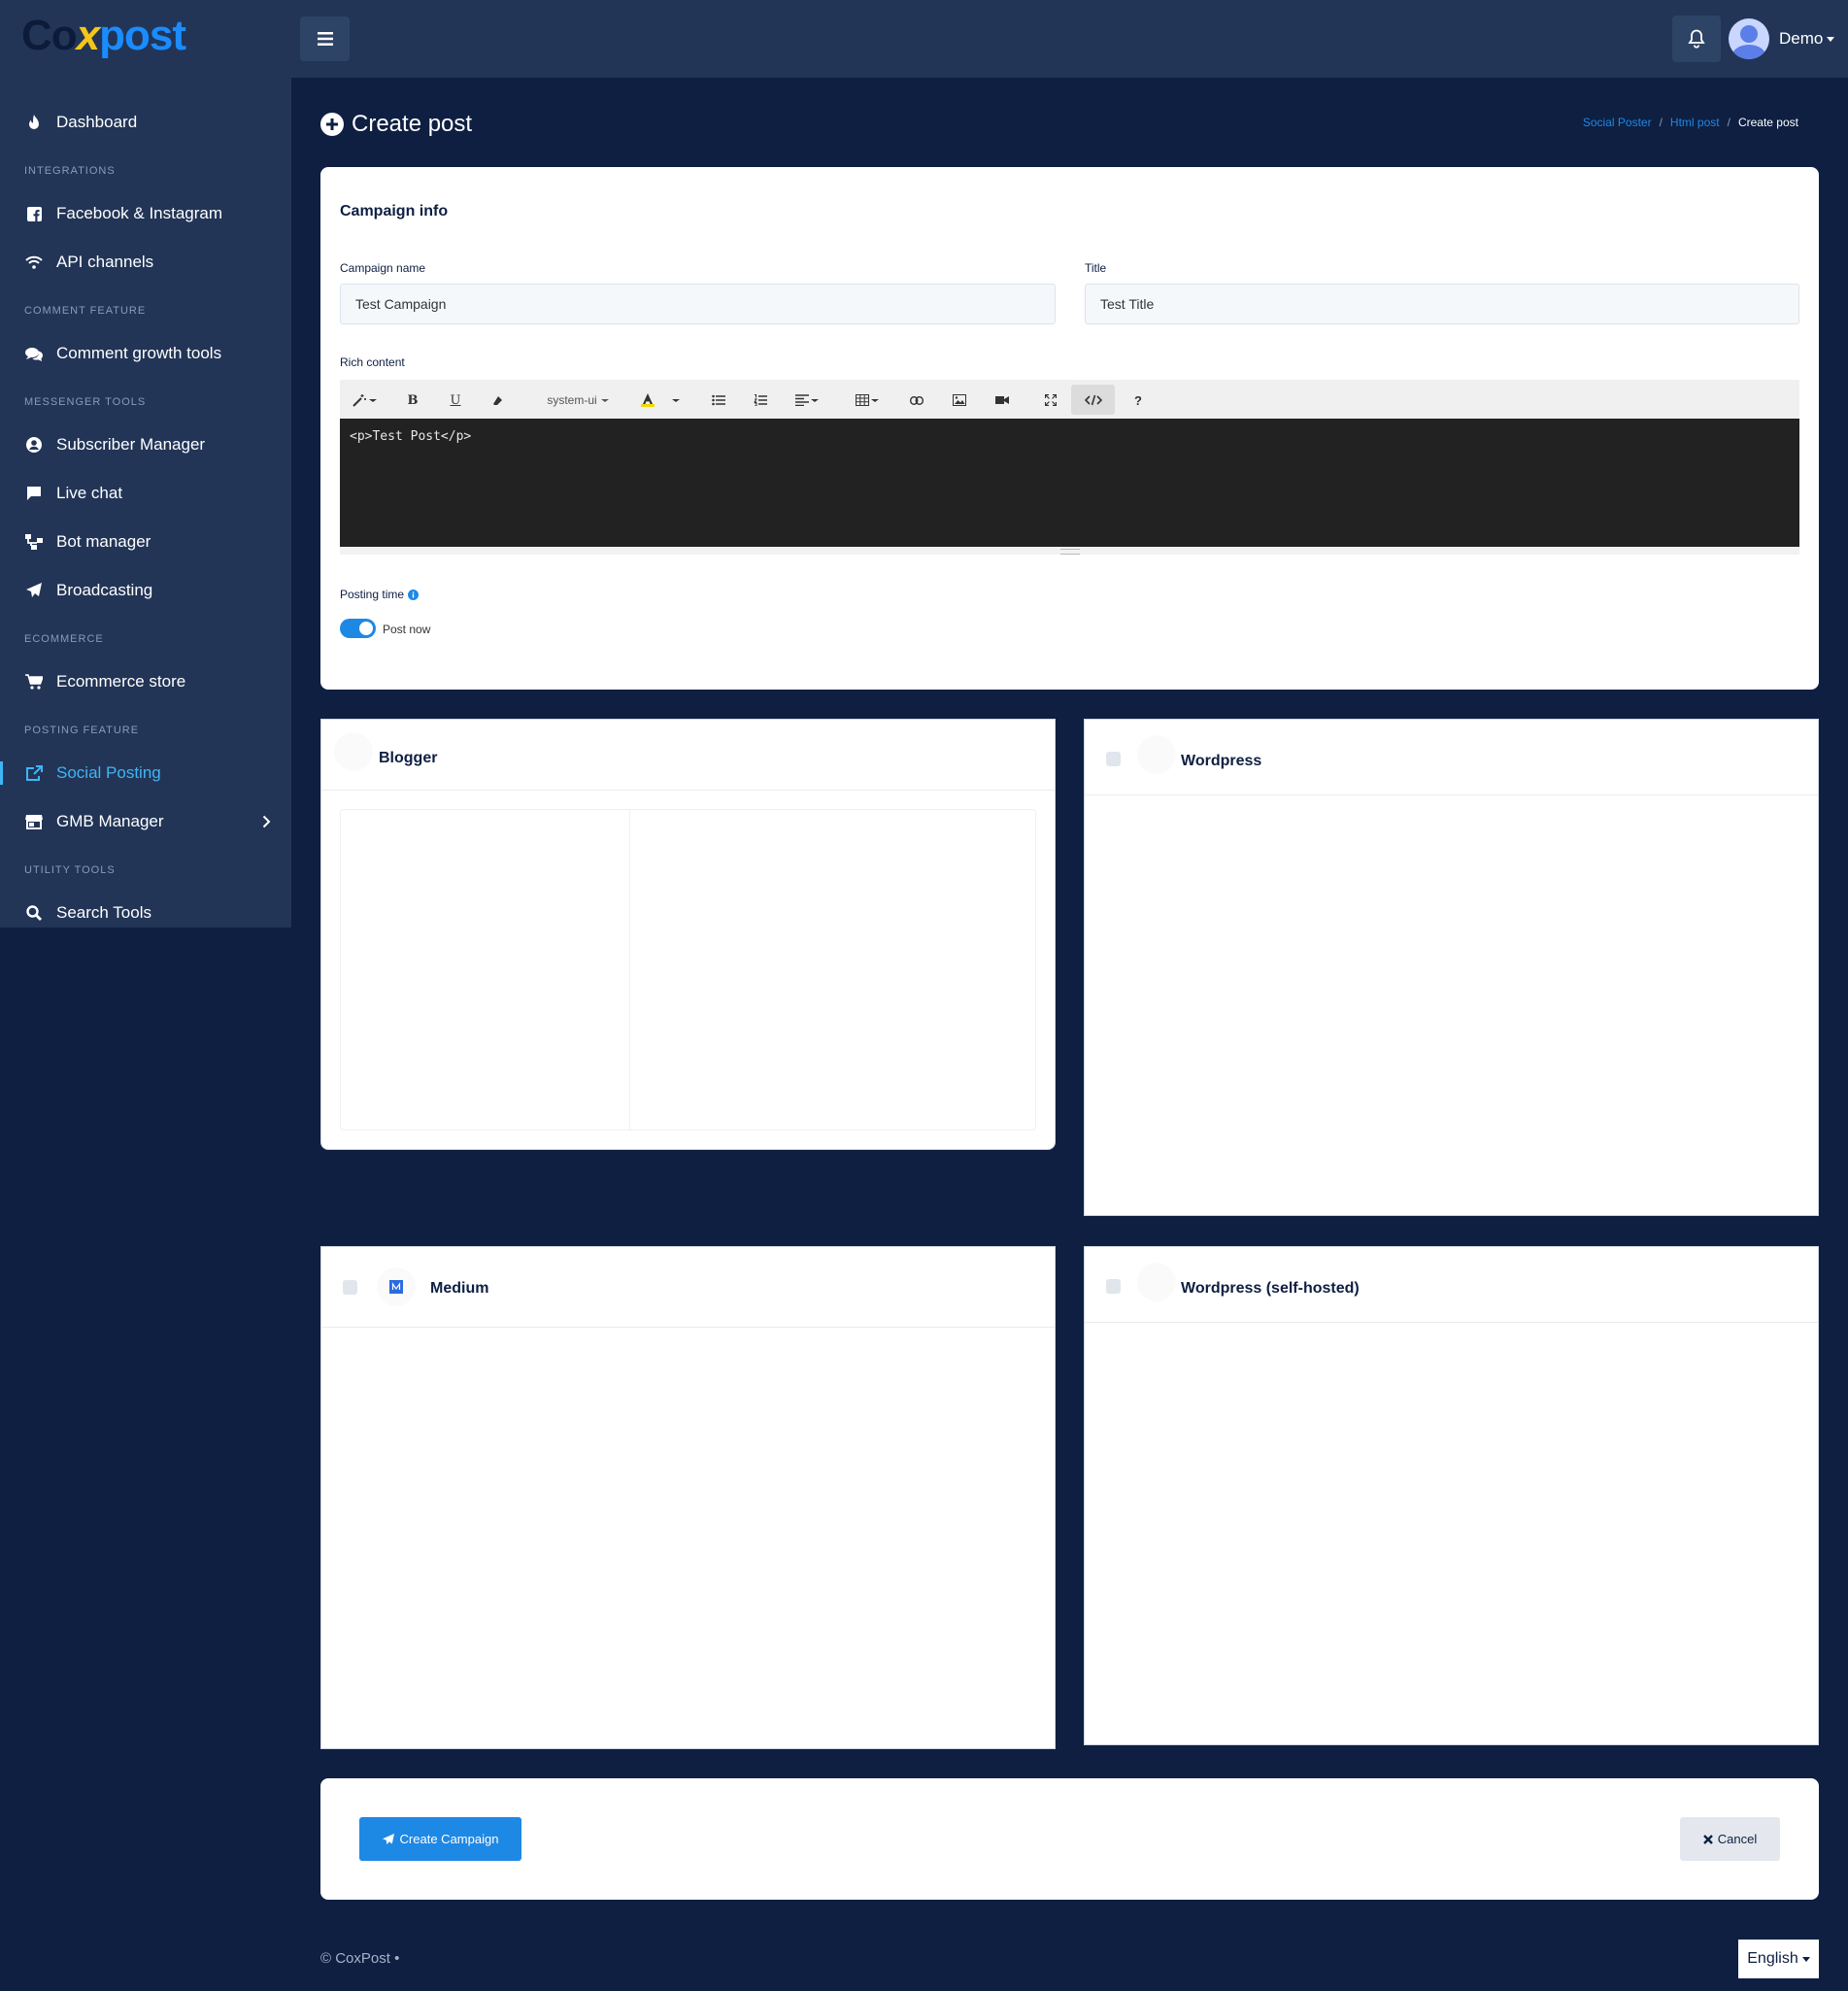 Image resolution: width=1848 pixels, height=1991 pixels. What do you see at coordinates (1069, 551) in the screenshot?
I see `editor-resize-handle` at bounding box center [1069, 551].